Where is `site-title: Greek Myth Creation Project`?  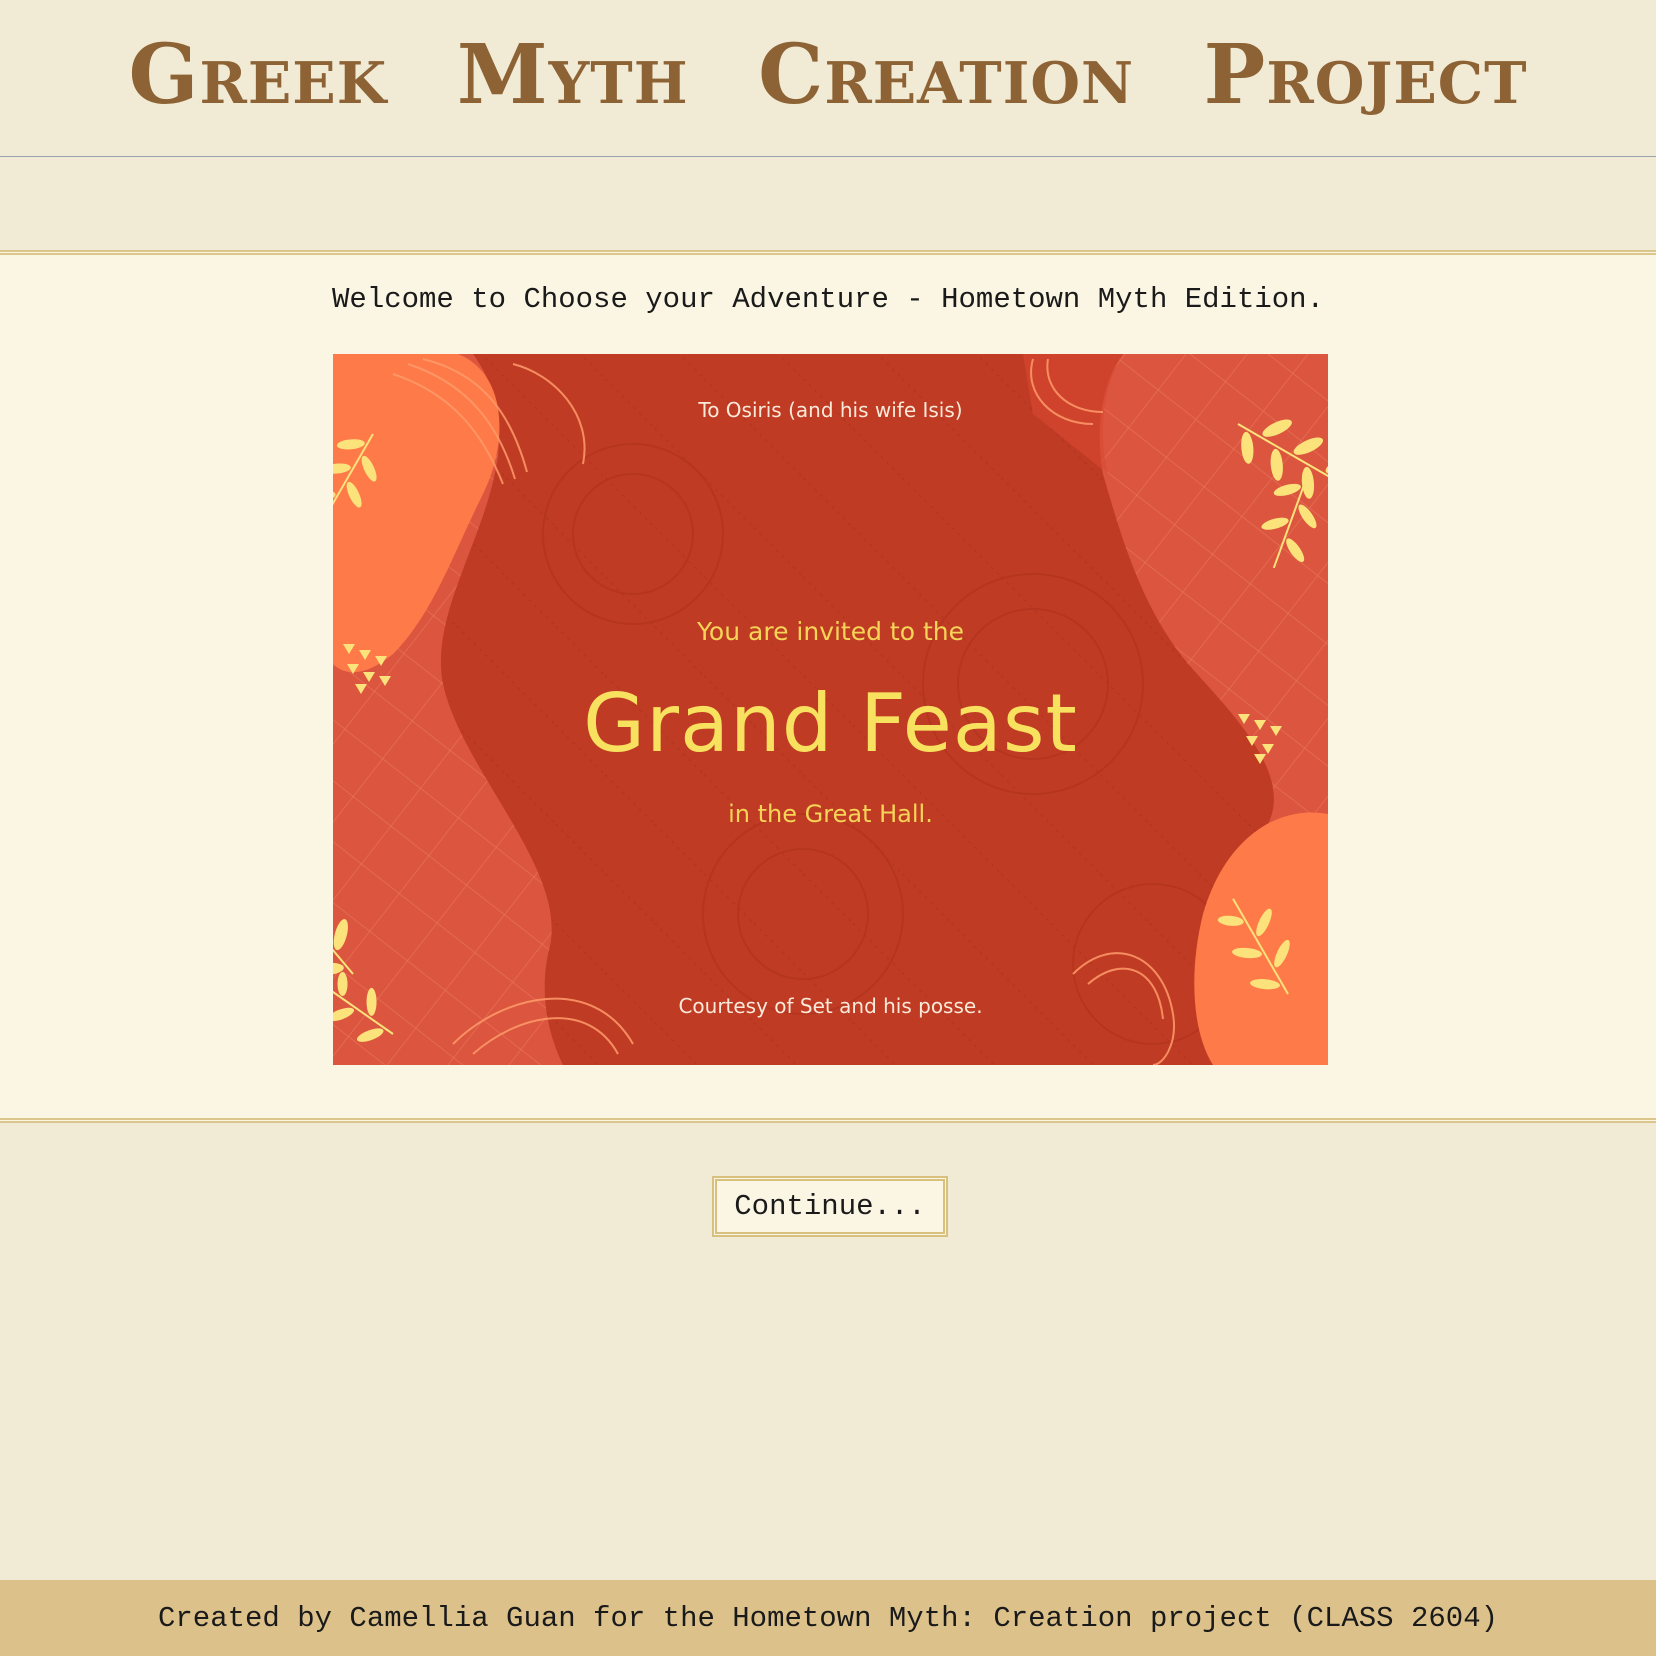 site-title: Greek Myth Creation Project is located at coordinates (828, 75).